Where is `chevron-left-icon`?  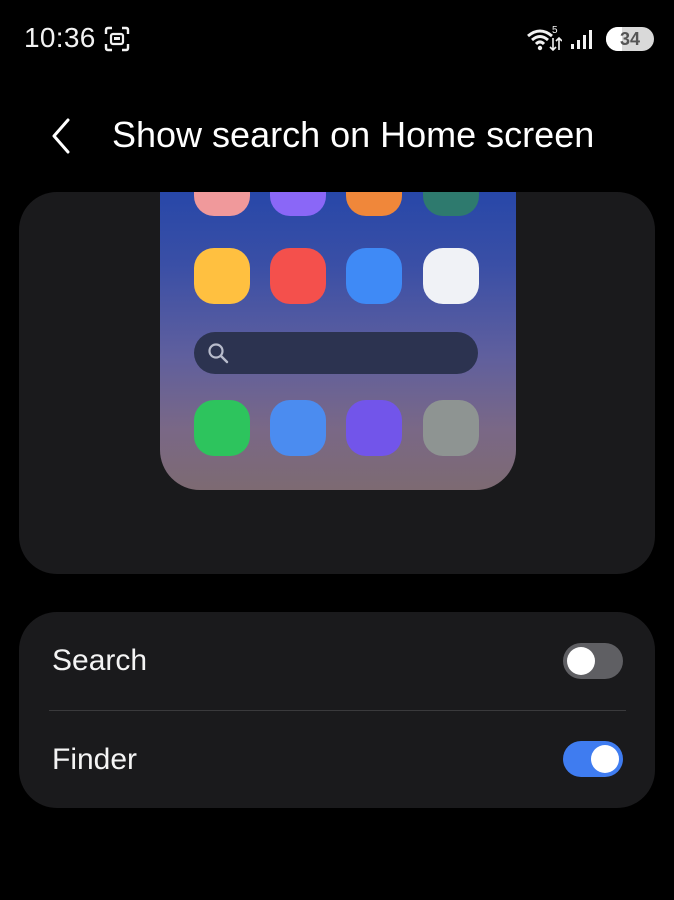
chevron-left-icon is located at coordinates (61, 136).